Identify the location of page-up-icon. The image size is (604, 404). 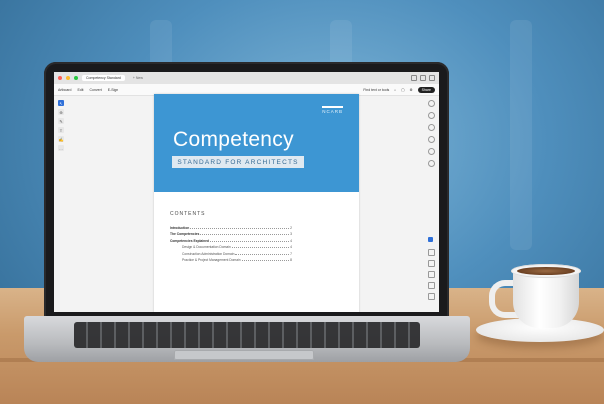
(431, 252).